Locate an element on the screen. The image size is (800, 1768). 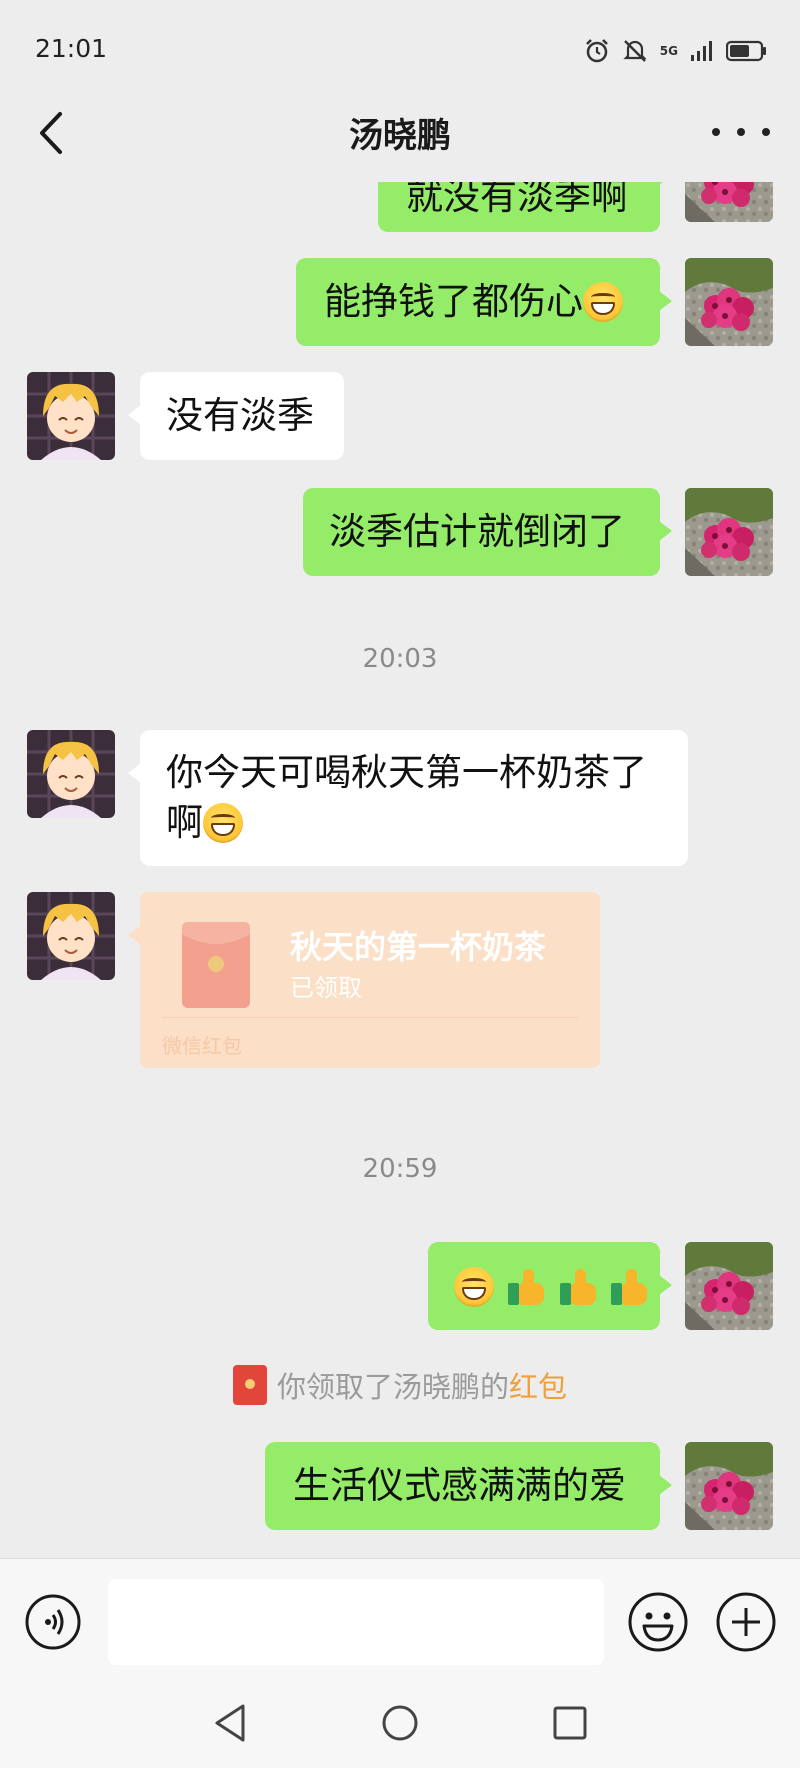
more-options-button is located at coordinates (741, 132).